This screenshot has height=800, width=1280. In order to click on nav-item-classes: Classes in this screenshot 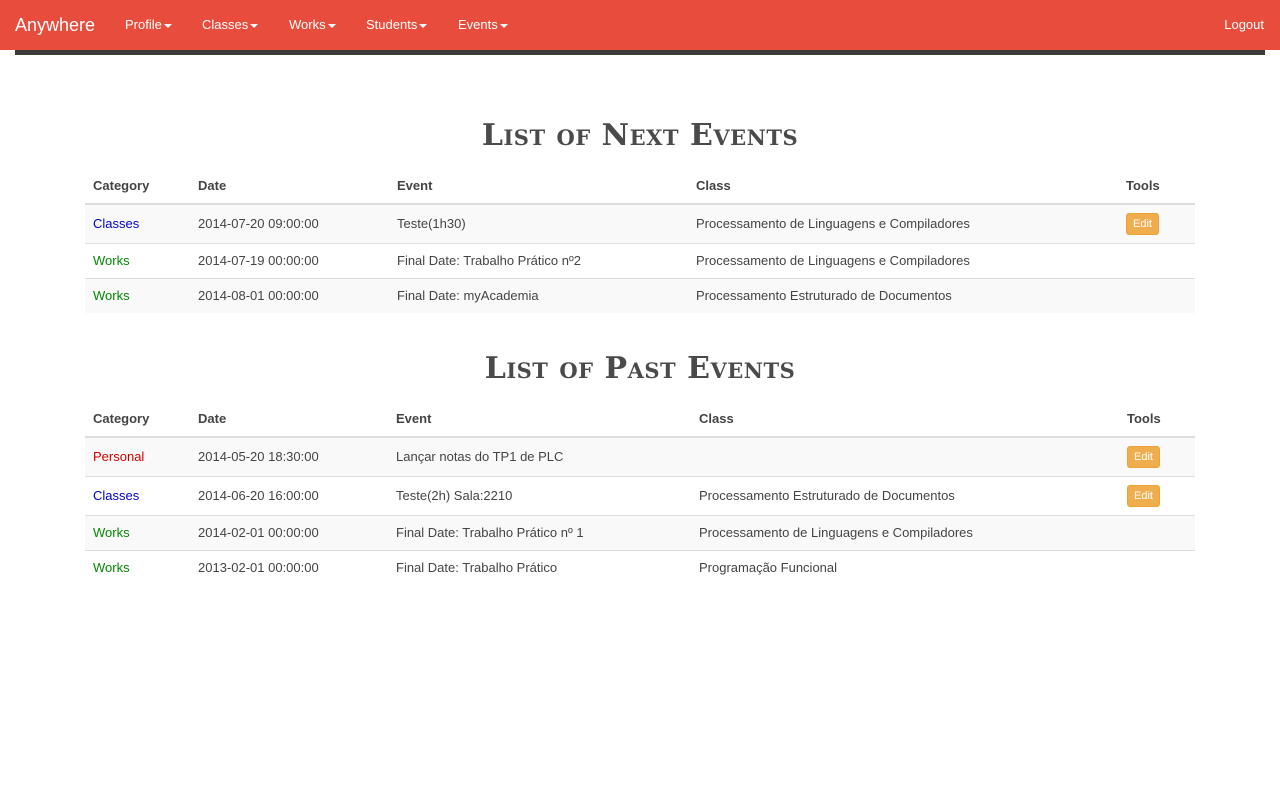, I will do `click(230, 25)`.